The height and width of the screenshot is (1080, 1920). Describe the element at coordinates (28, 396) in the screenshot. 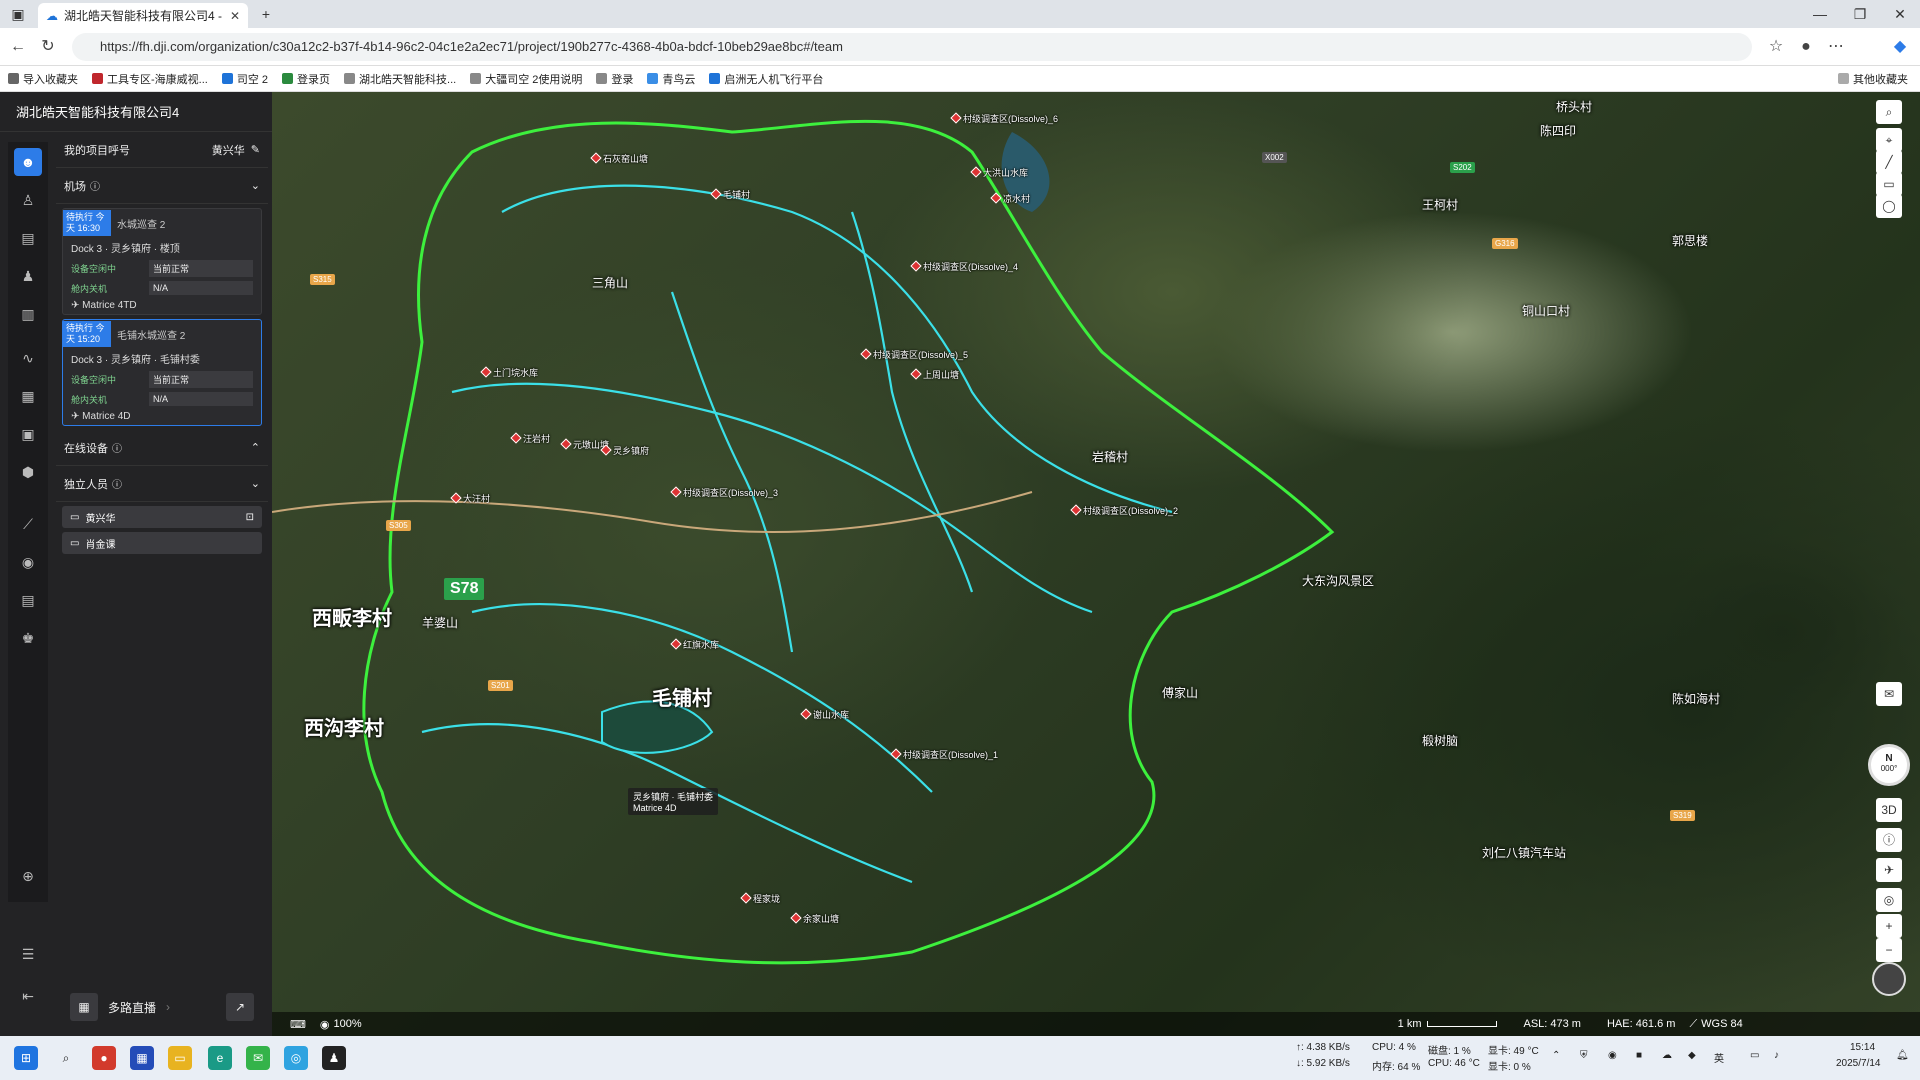

I see `plan-icon: ▦` at that location.